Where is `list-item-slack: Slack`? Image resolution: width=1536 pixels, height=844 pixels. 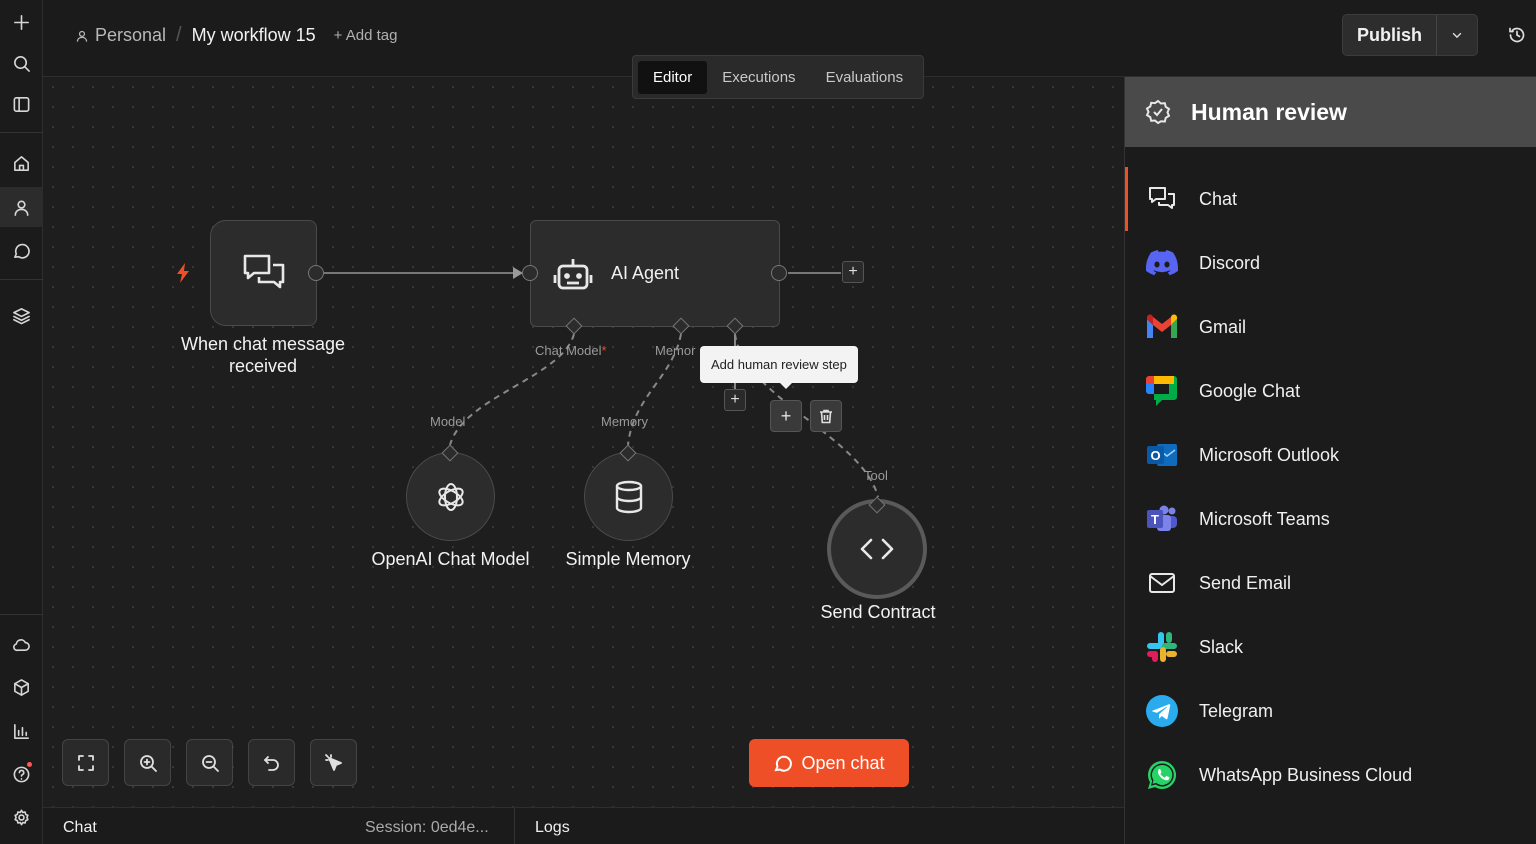 list-item-slack: Slack is located at coordinates (1330, 647).